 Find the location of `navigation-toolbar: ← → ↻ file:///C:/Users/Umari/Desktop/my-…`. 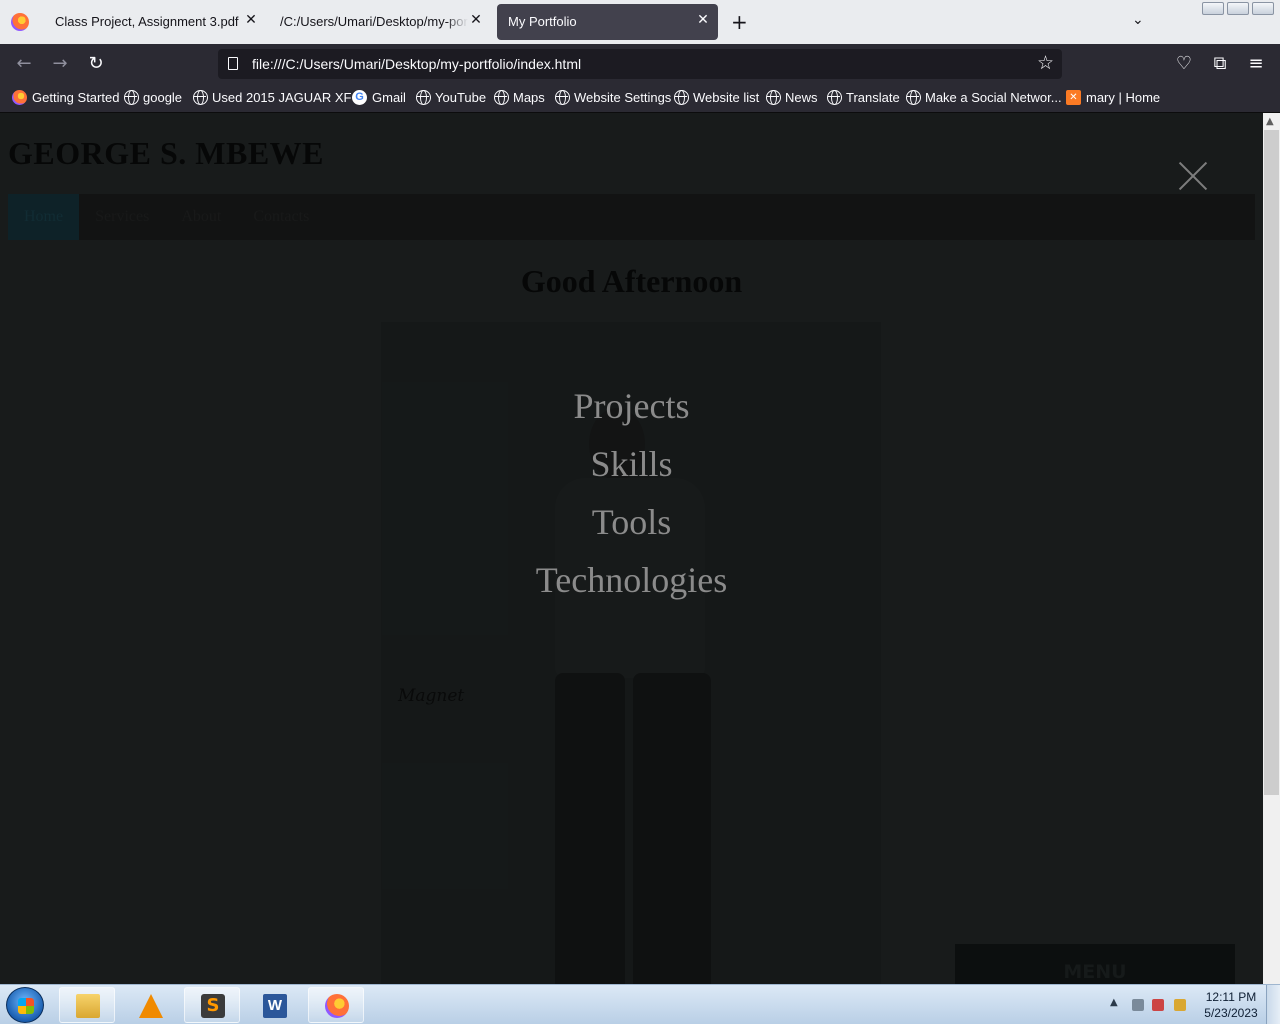

navigation-toolbar: ← → ↻ file:///C:/Users/Umari/Desktop/my-… is located at coordinates (640, 64).